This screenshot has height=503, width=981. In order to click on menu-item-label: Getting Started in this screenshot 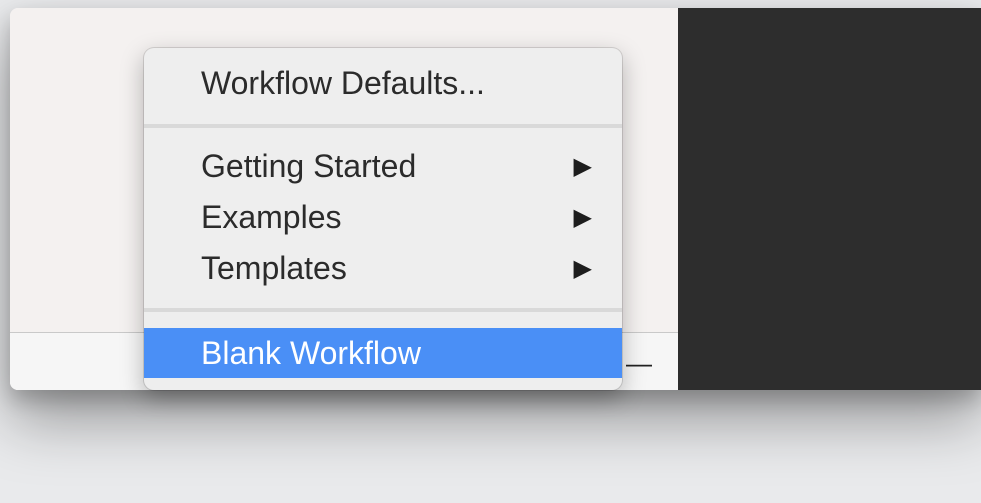, I will do `click(309, 165)`.